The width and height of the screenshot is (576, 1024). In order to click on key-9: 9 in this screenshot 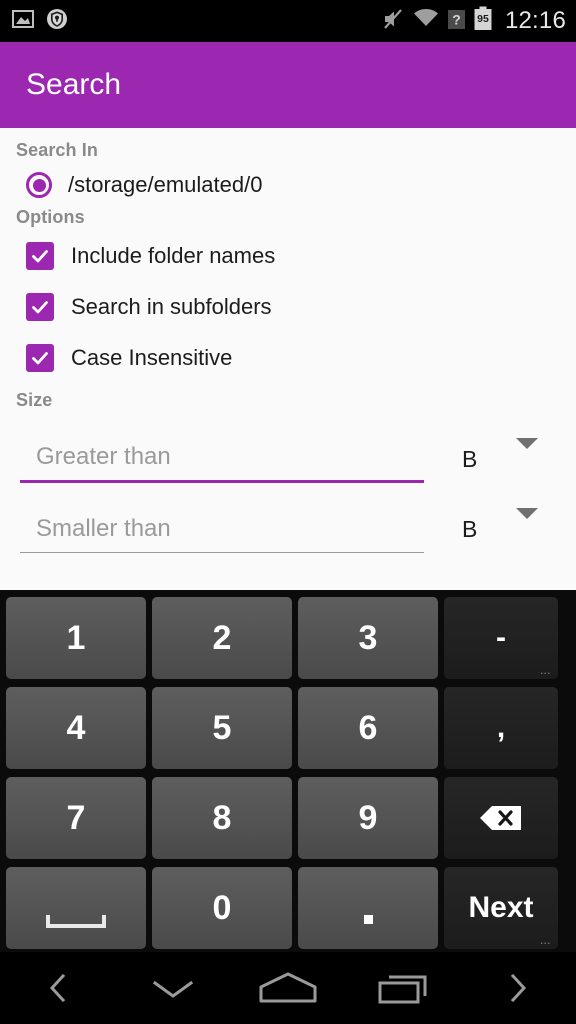, I will do `click(368, 818)`.